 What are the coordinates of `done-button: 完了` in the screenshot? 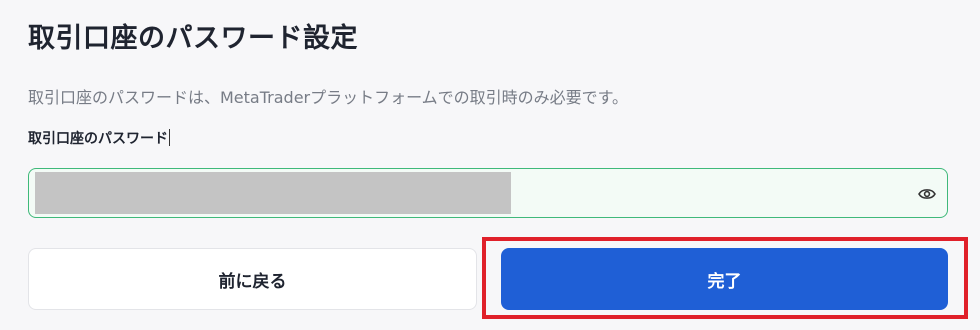 It's located at (724, 279).